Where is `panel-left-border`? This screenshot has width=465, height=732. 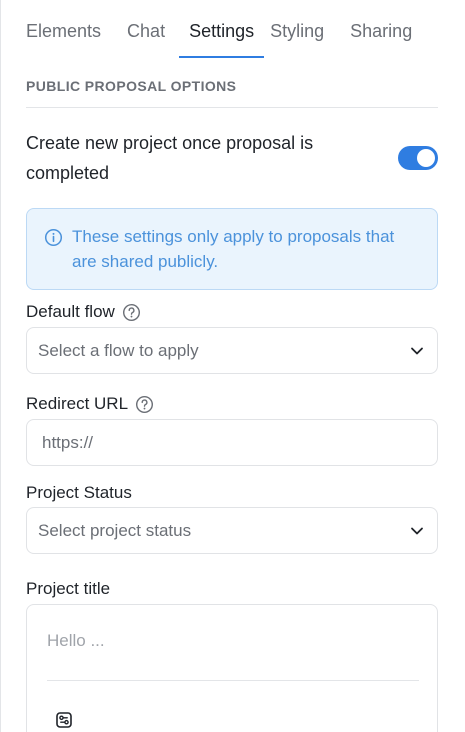
panel-left-border is located at coordinates (0, 366).